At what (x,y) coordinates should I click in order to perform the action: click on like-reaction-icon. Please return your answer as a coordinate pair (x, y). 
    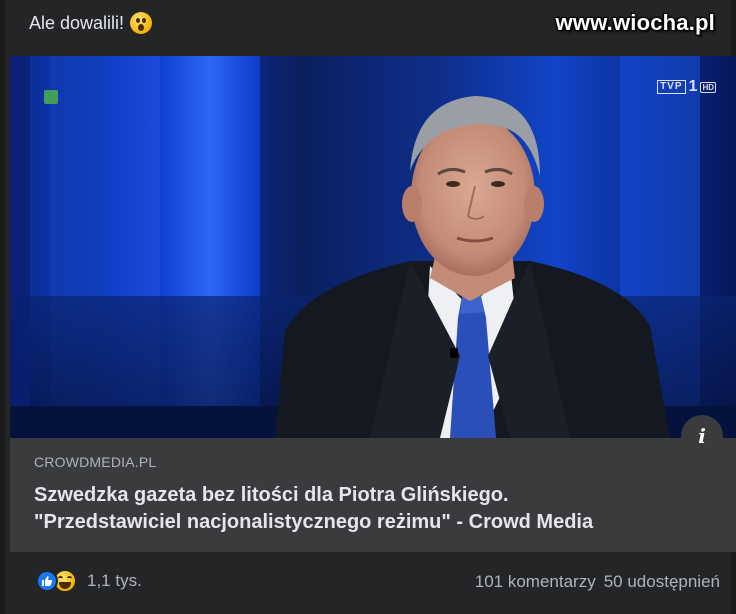
    Looking at the image, I should click on (47, 581).